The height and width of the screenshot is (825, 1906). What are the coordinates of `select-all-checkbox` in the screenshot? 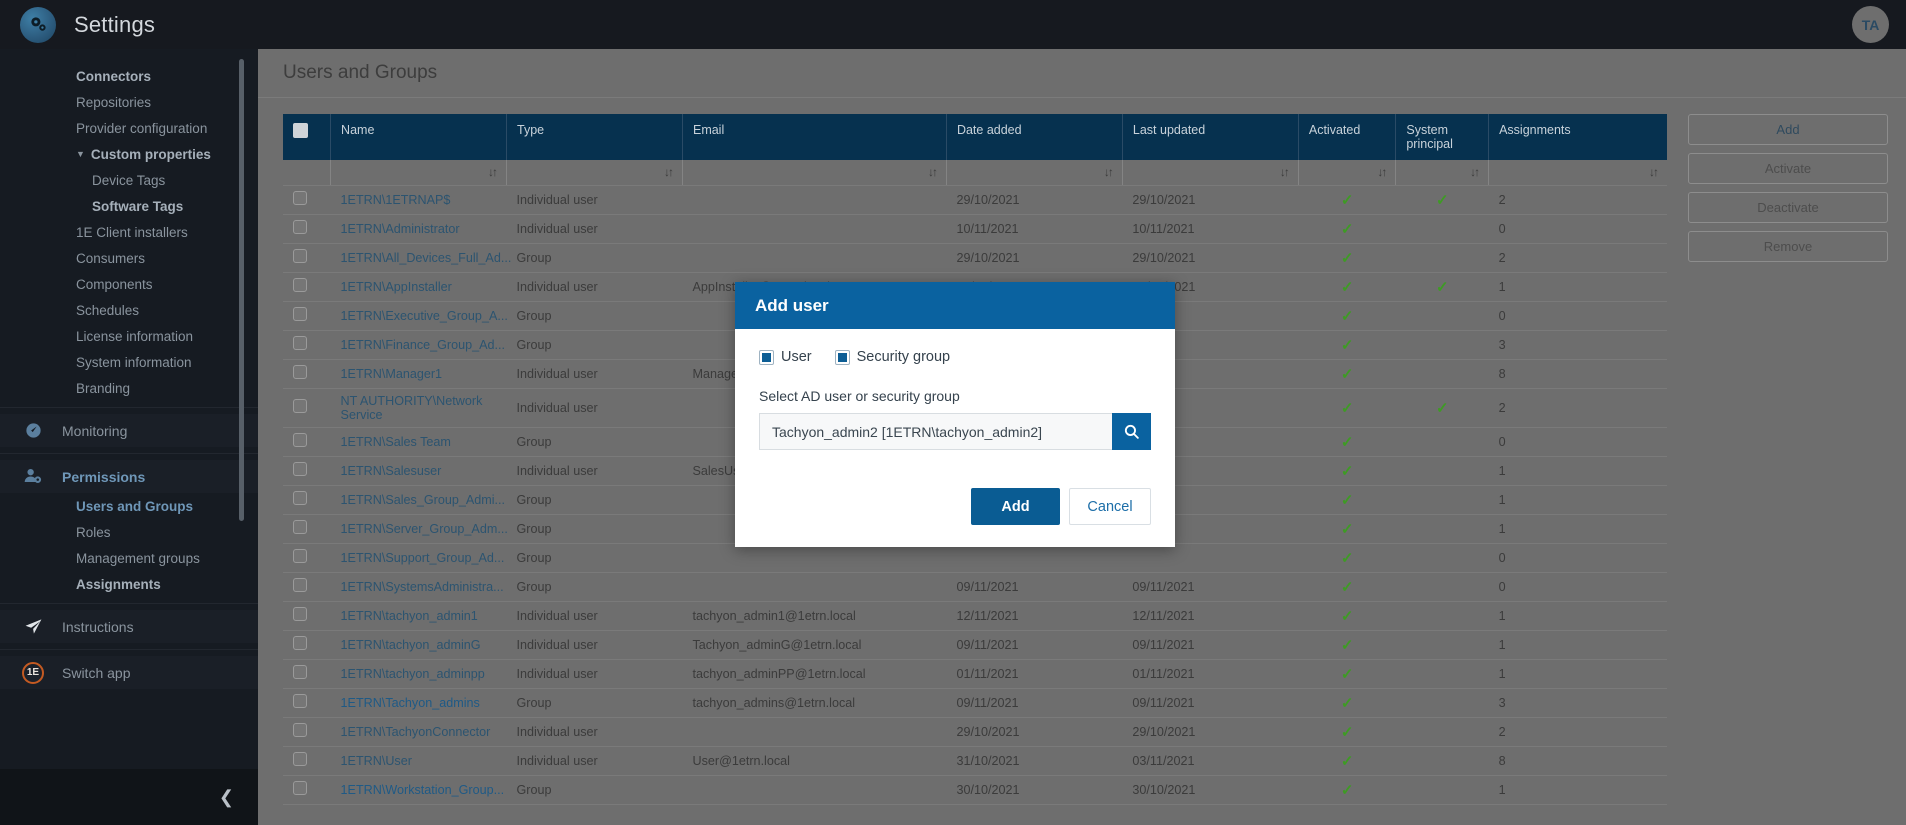 It's located at (300, 130).